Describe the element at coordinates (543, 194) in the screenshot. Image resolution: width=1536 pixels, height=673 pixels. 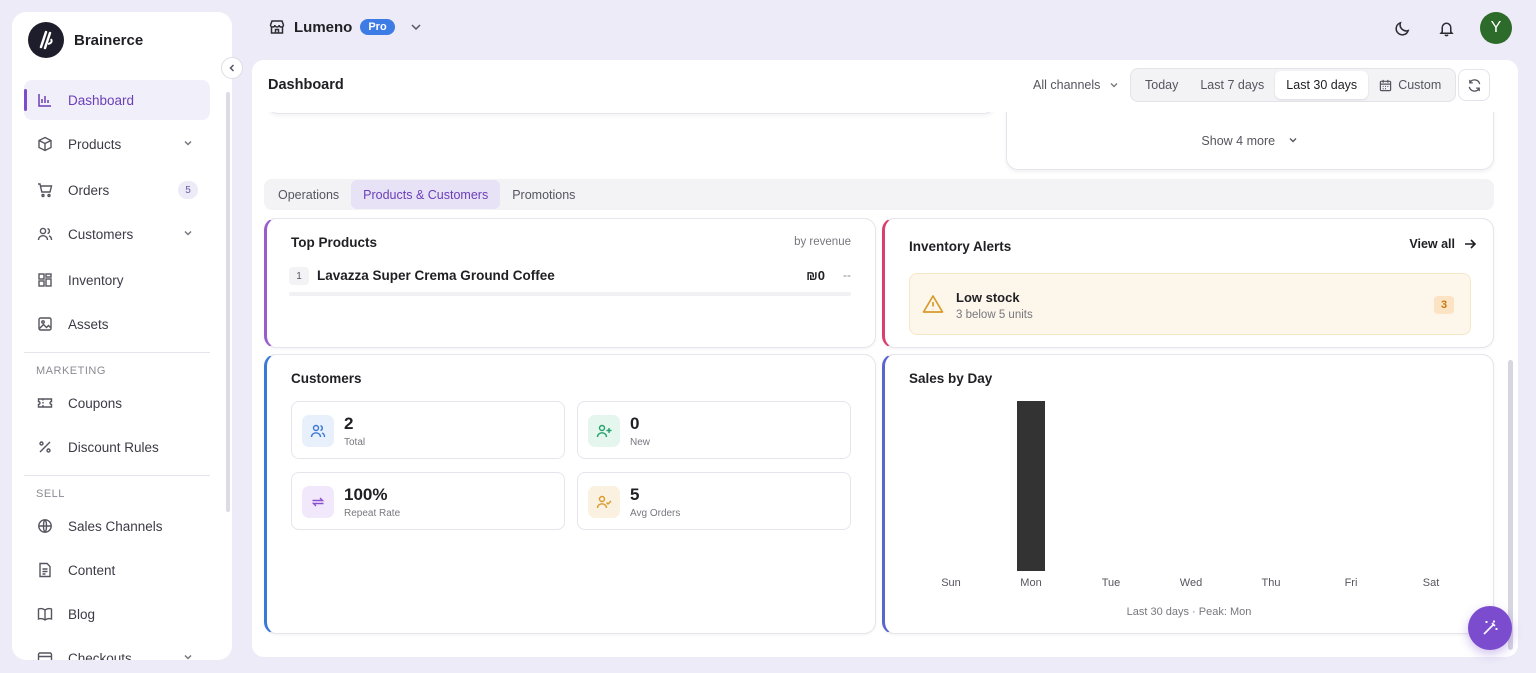
I see `tab-promotions: Promotions` at that location.